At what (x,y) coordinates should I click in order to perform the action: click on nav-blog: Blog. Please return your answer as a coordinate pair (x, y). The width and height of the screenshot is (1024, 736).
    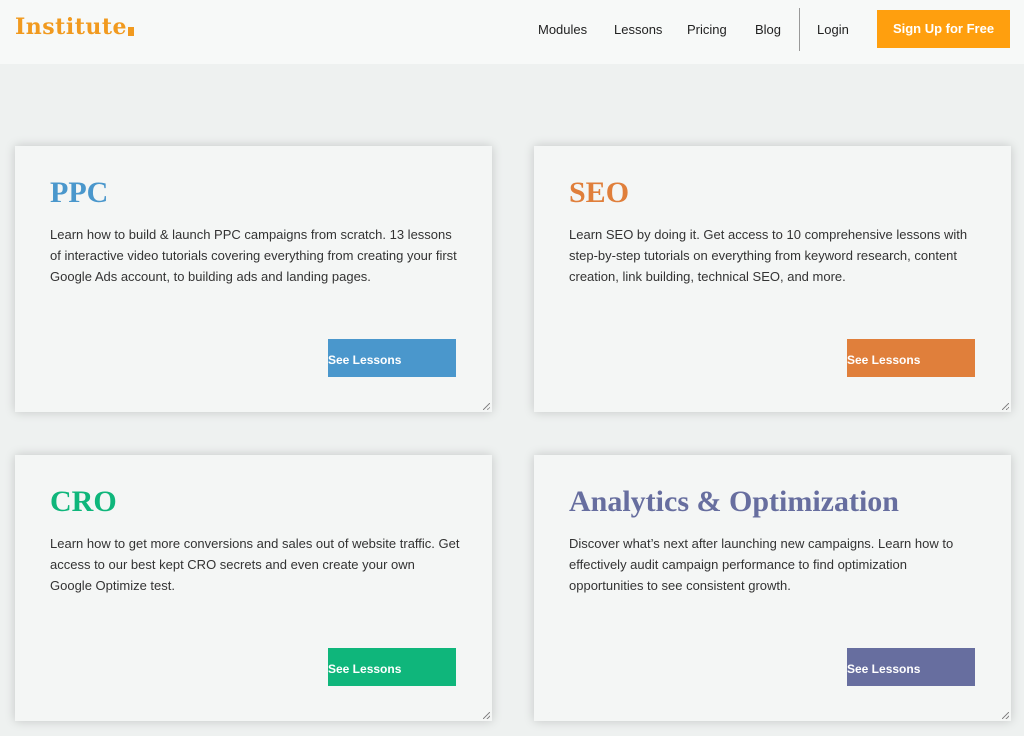
    Looking at the image, I should click on (768, 29).